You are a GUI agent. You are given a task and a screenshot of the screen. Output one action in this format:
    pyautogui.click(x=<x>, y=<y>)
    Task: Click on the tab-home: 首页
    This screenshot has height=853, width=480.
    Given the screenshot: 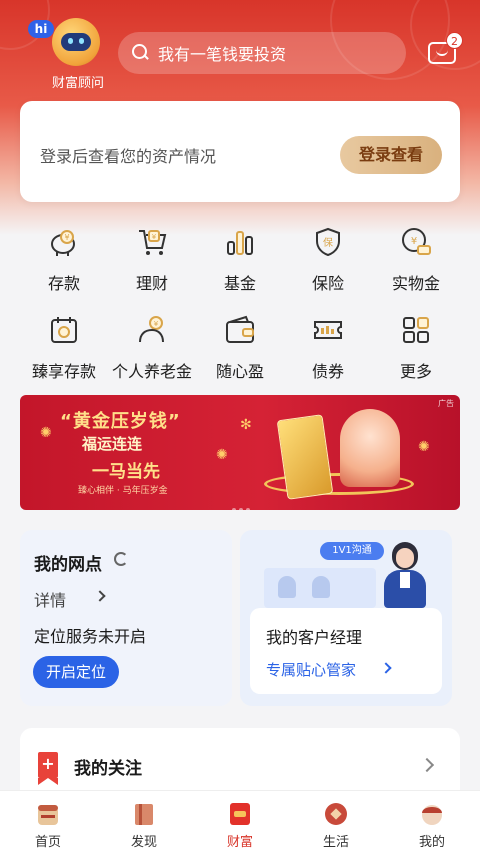 What is the action you would take?
    pyautogui.click(x=48, y=822)
    